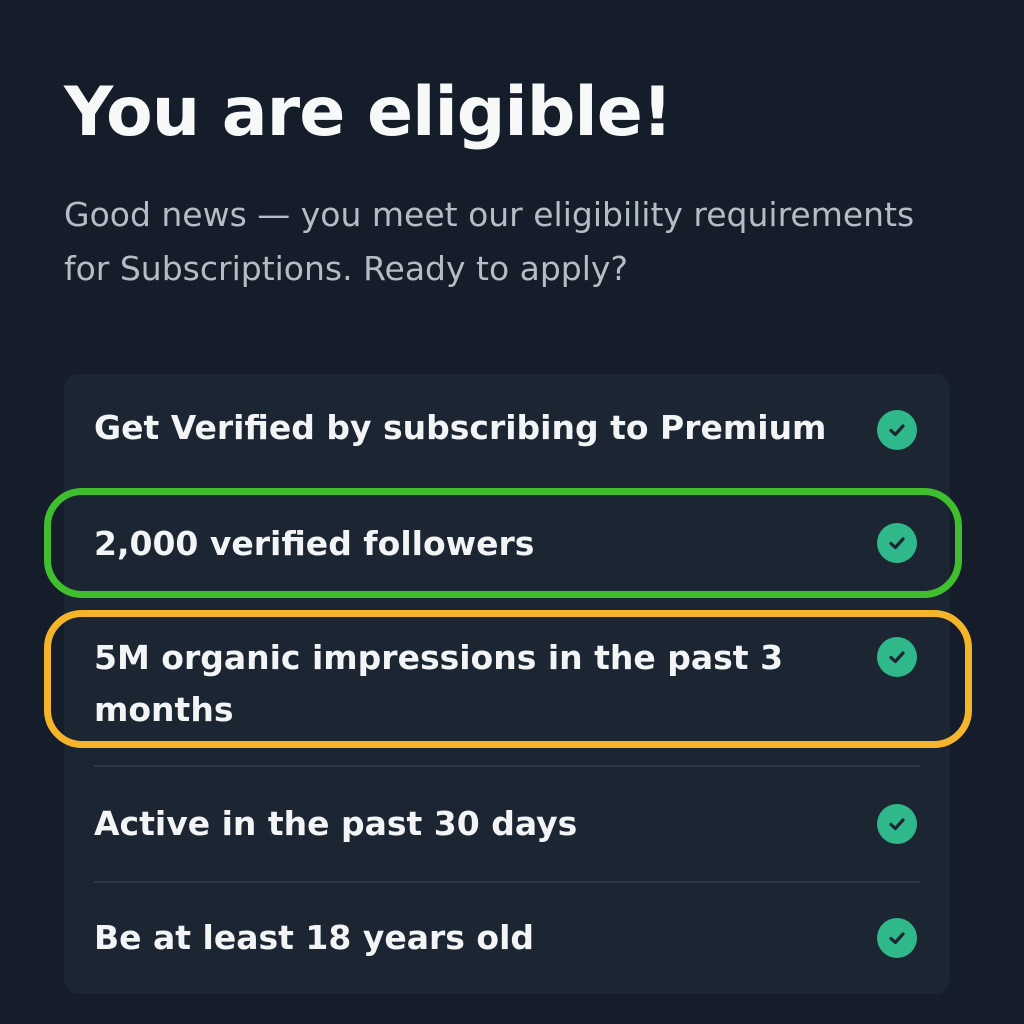 The width and height of the screenshot is (1024, 1024). I want to click on requirement-age-label: Be at least 18 years old, so click(314, 937).